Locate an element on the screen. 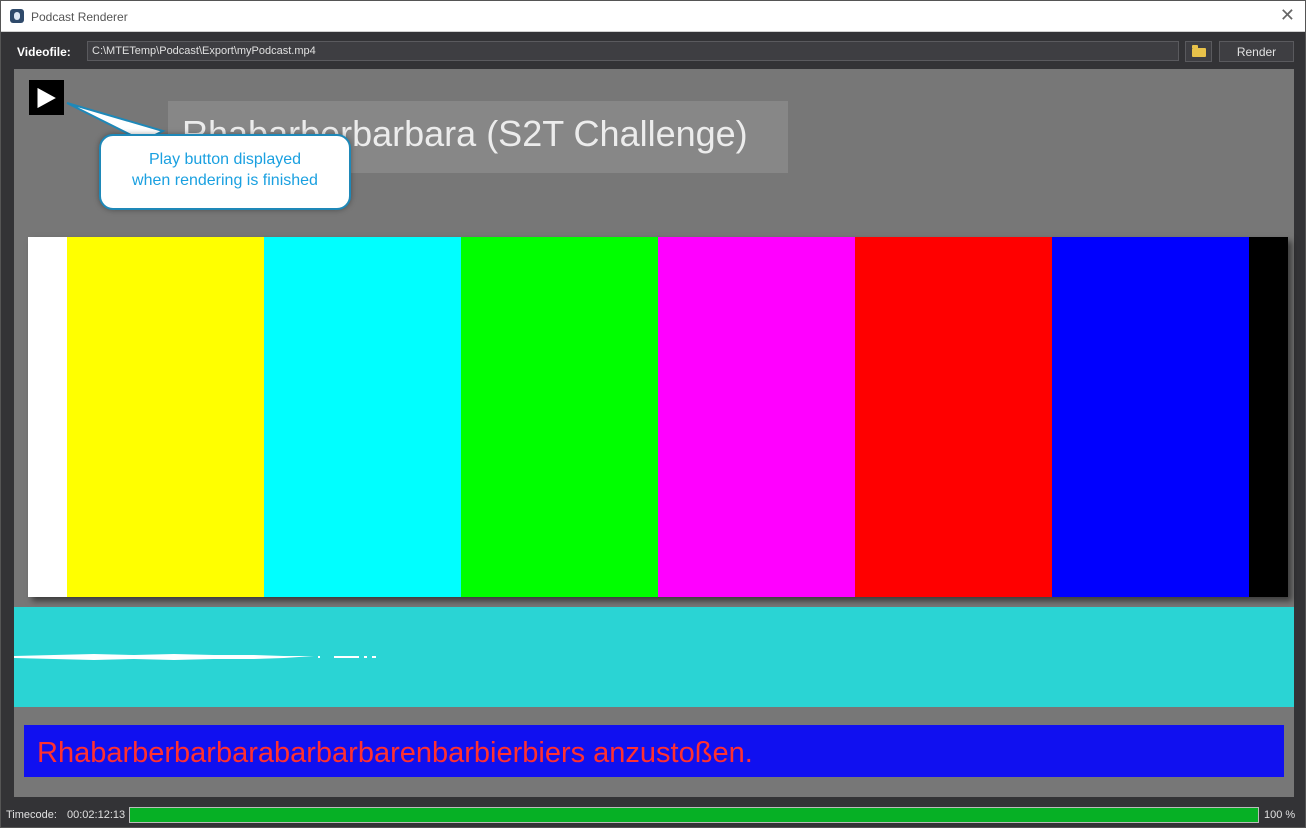 The image size is (1306, 828). render-button: Render is located at coordinates (1256, 51).